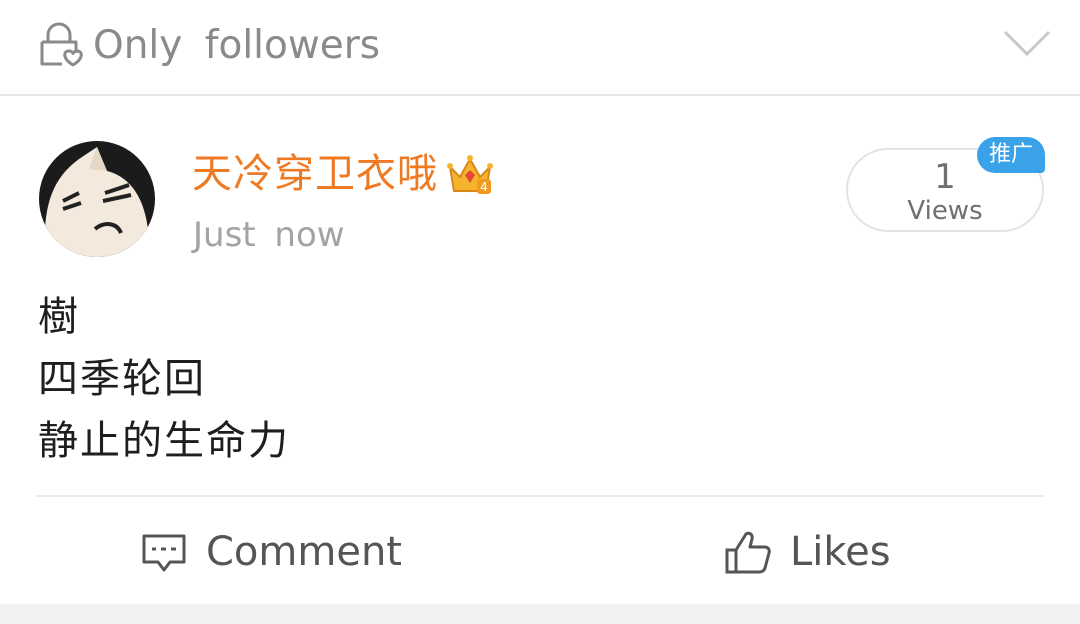  I want to click on crown-vip-icon: 4, so click(470, 174).